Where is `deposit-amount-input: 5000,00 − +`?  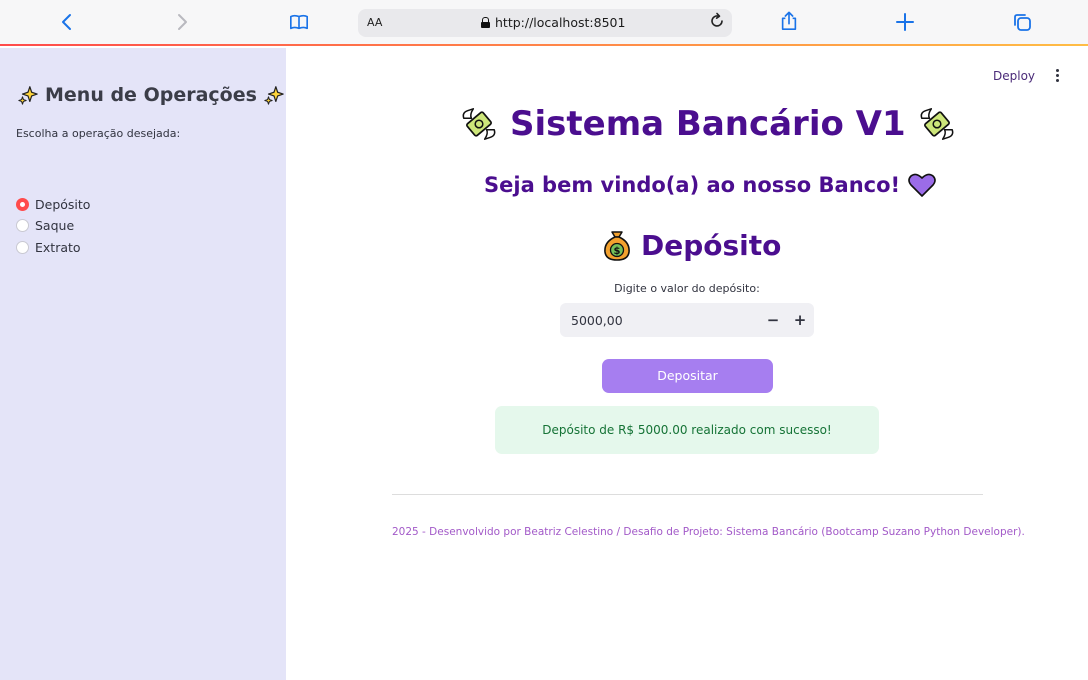
deposit-amount-input: 5000,00 − + is located at coordinates (687, 320).